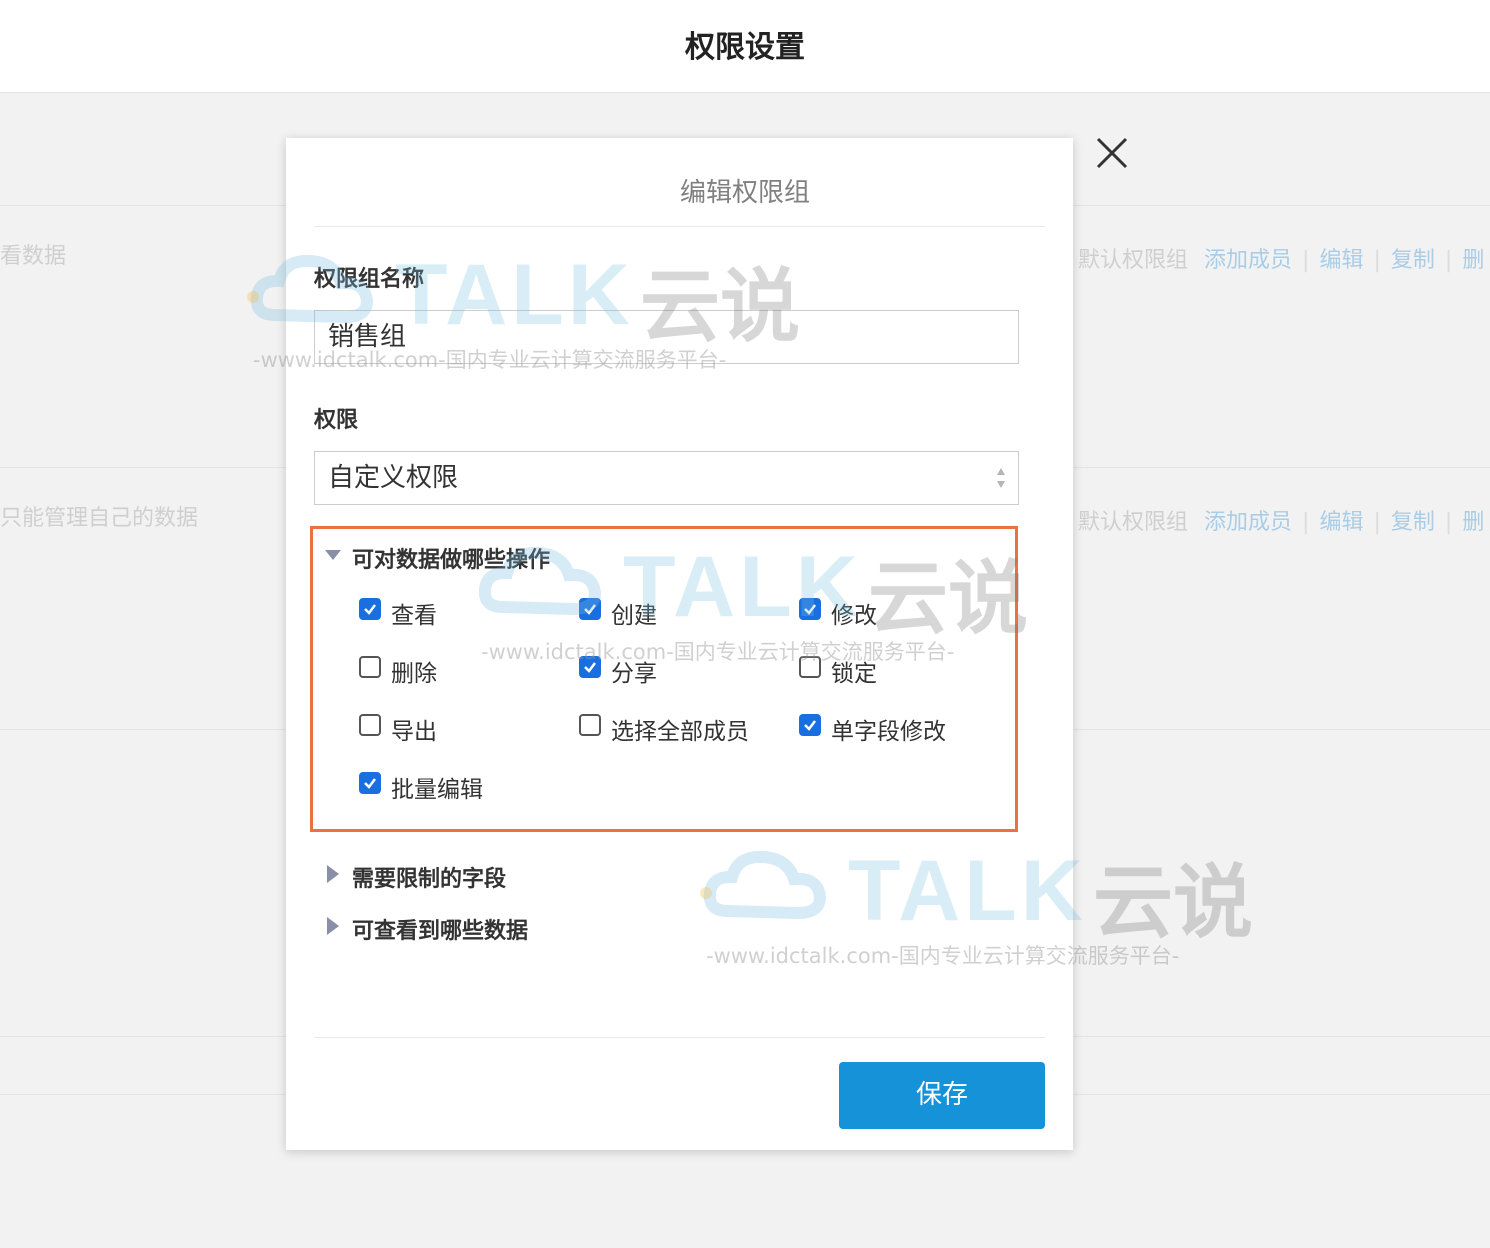 This screenshot has width=1490, height=1248. I want to click on checkbox-label: 批量编辑, so click(437, 790).